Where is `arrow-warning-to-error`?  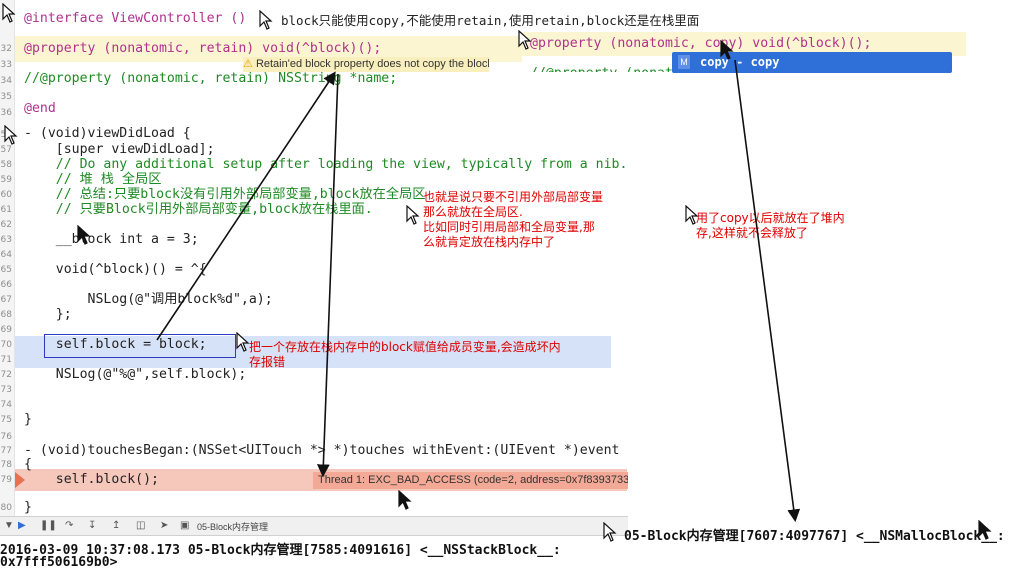 arrow-warning-to-error is located at coordinates (327, 275).